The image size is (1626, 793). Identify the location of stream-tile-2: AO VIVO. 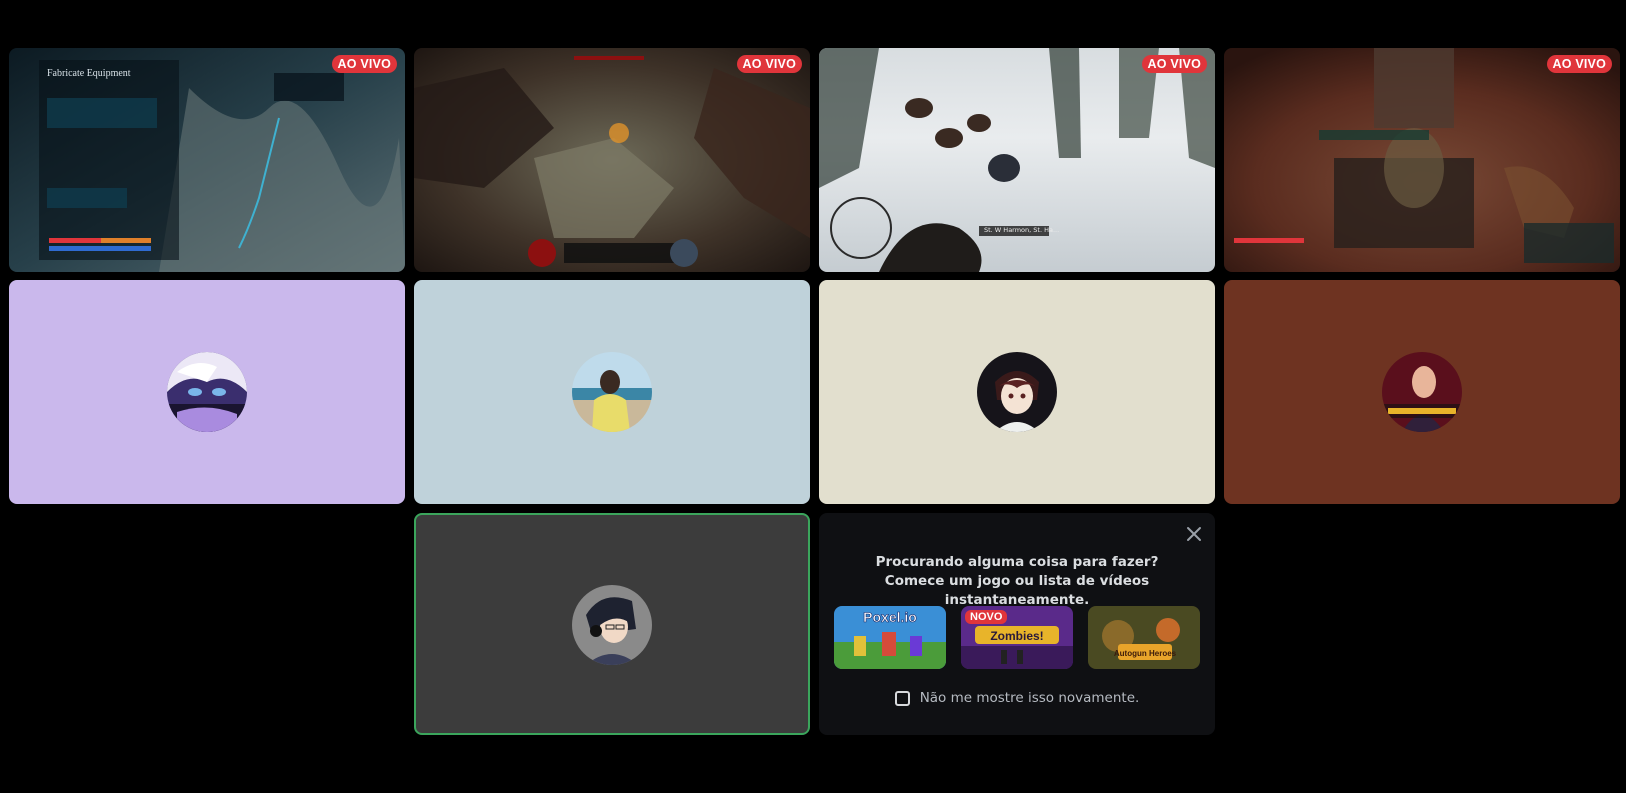
(612, 160).